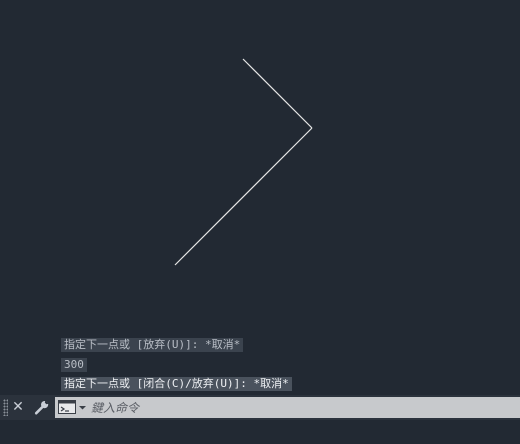 The image size is (520, 444). What do you see at coordinates (176, 384) in the screenshot?
I see `command-history-line-current: 指定下一点或 [闭合(C)/放弃(U)]: *取消*` at bounding box center [176, 384].